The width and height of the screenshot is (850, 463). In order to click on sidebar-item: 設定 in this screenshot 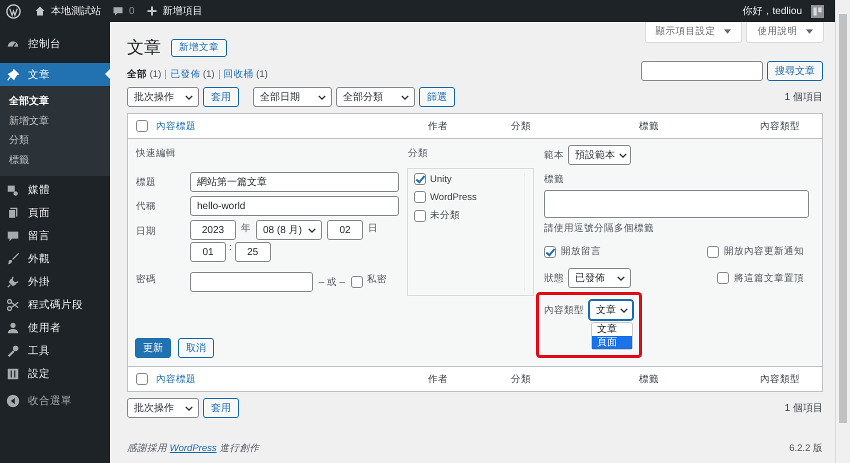, I will do `click(55, 373)`.